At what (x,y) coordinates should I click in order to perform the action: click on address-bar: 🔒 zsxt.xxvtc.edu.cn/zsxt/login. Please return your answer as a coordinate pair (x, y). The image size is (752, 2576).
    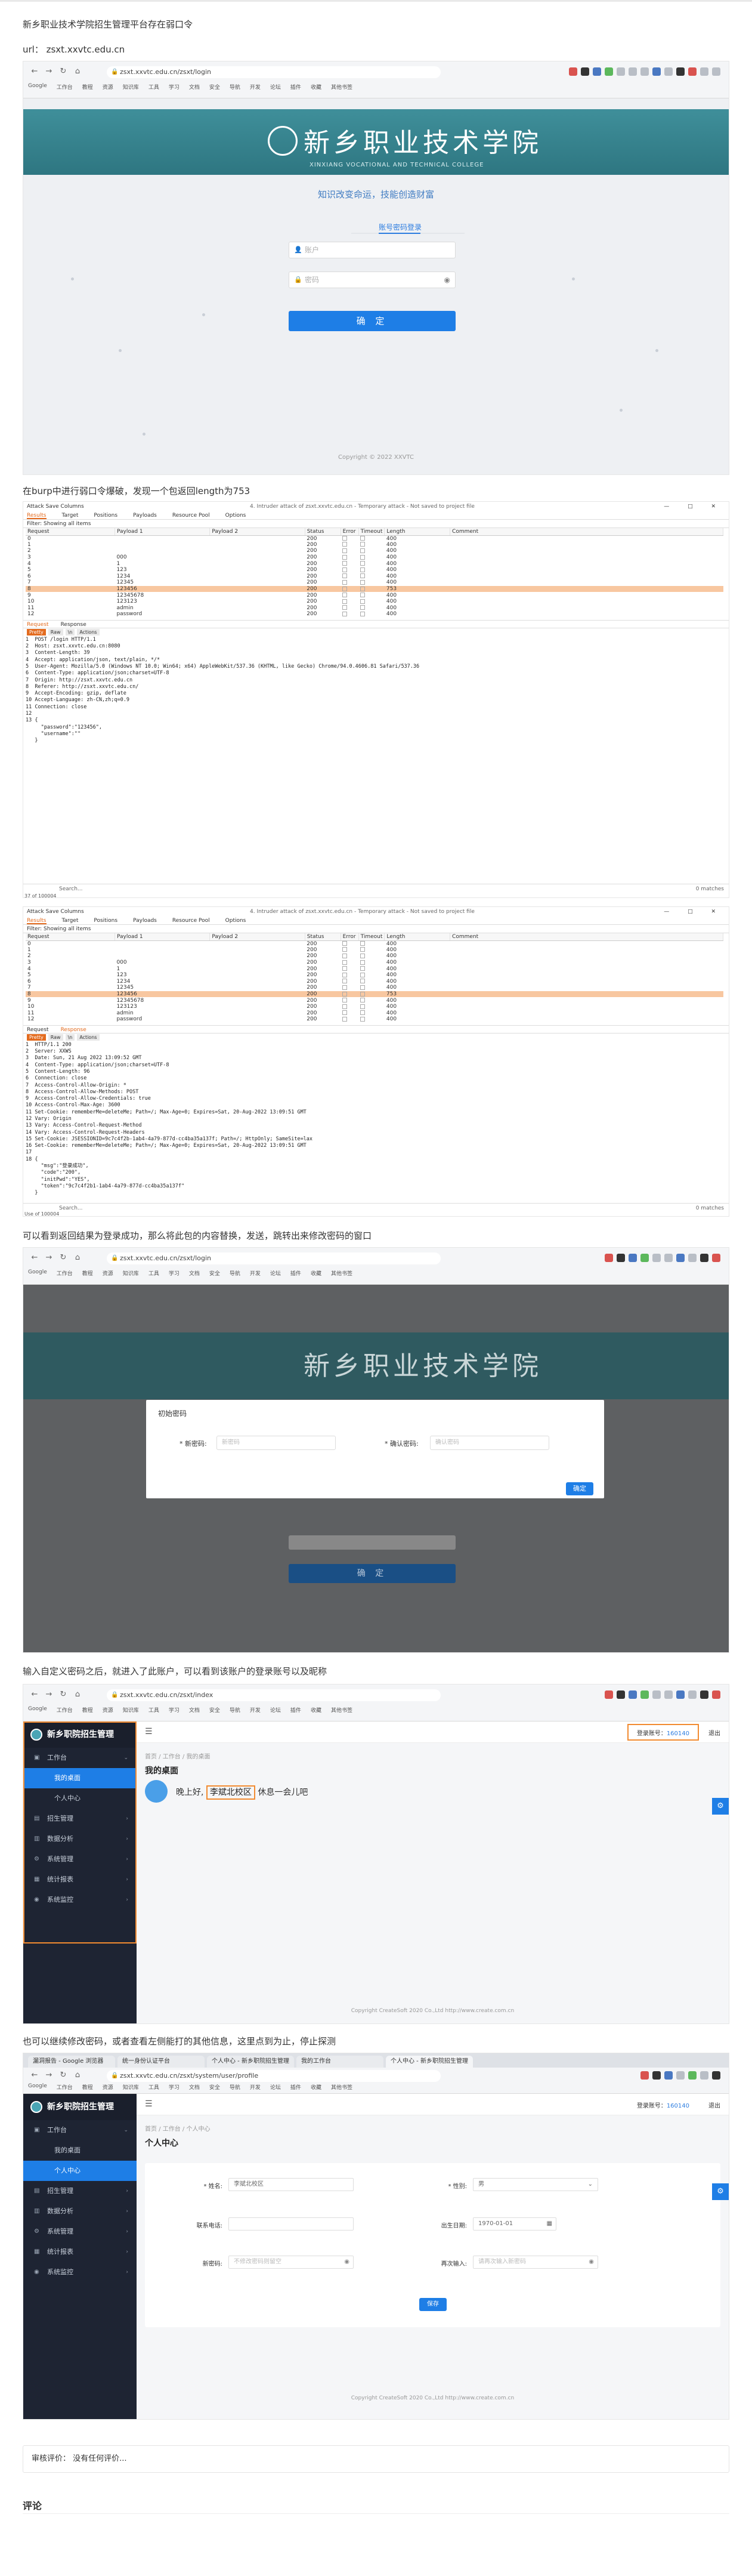
    Looking at the image, I should click on (274, 1258).